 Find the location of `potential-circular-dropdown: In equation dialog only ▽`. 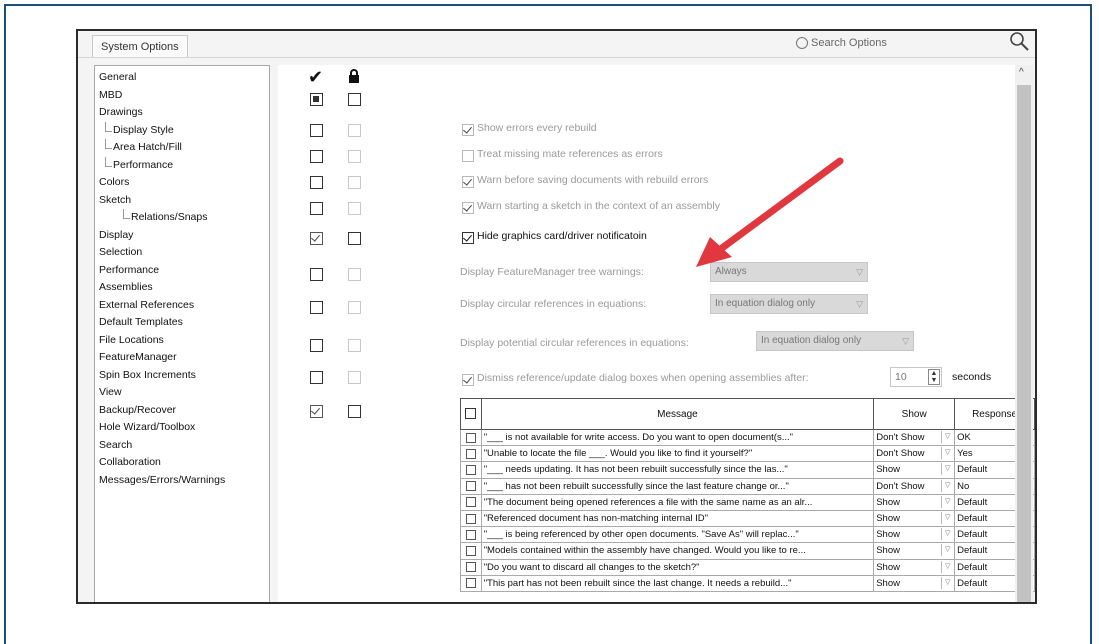

potential-circular-dropdown: In equation dialog only ▽ is located at coordinates (835, 341).